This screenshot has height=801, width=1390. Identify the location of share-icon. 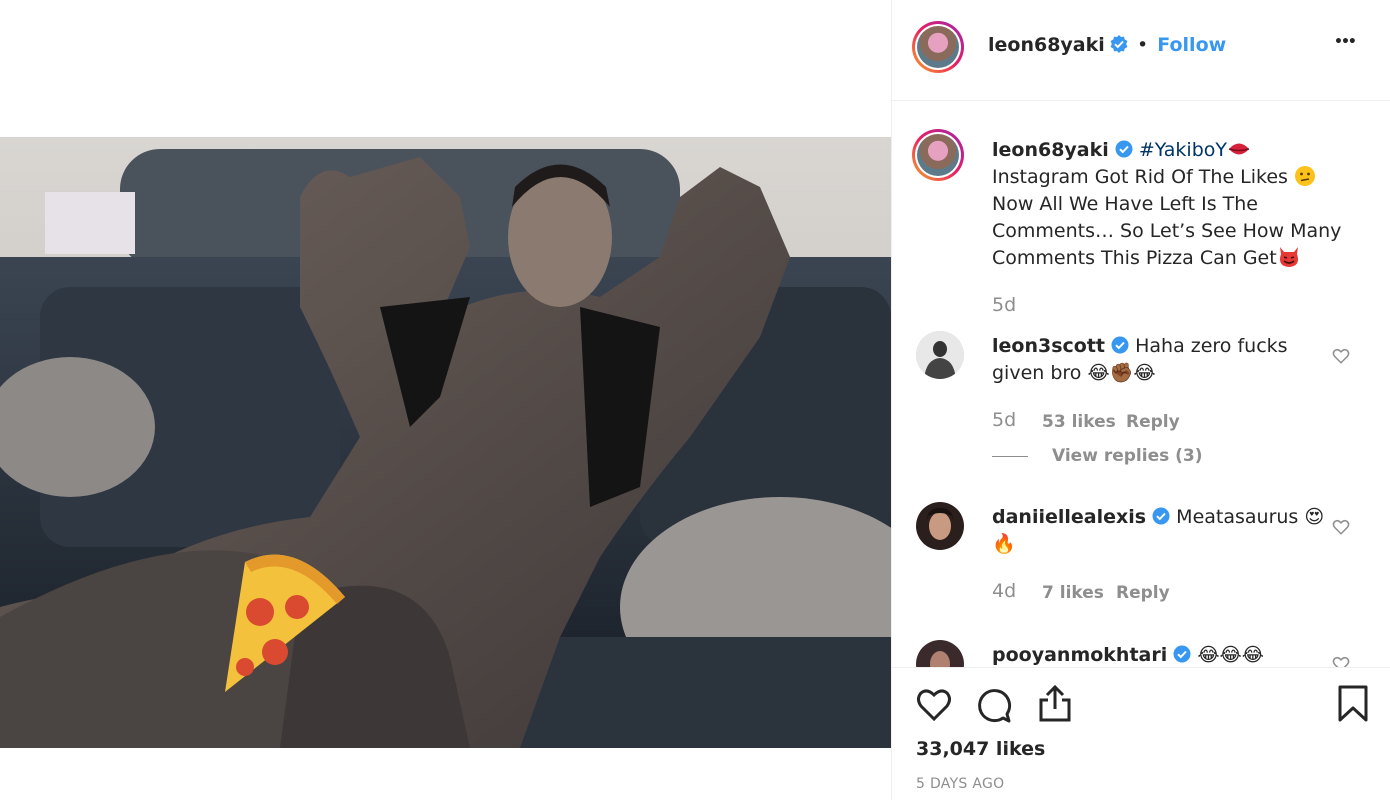
(1055, 704).